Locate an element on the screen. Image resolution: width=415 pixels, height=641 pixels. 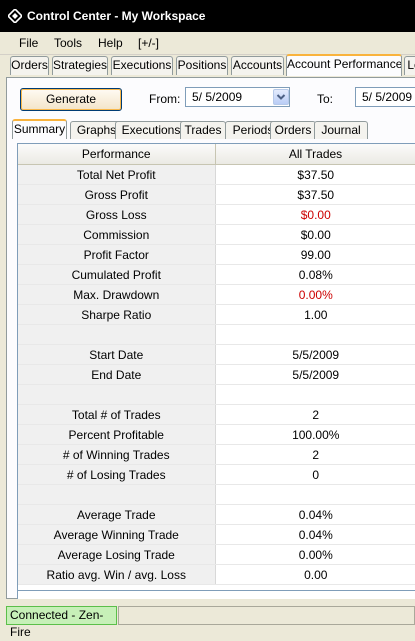
menu-help: Help is located at coordinates (110, 43).